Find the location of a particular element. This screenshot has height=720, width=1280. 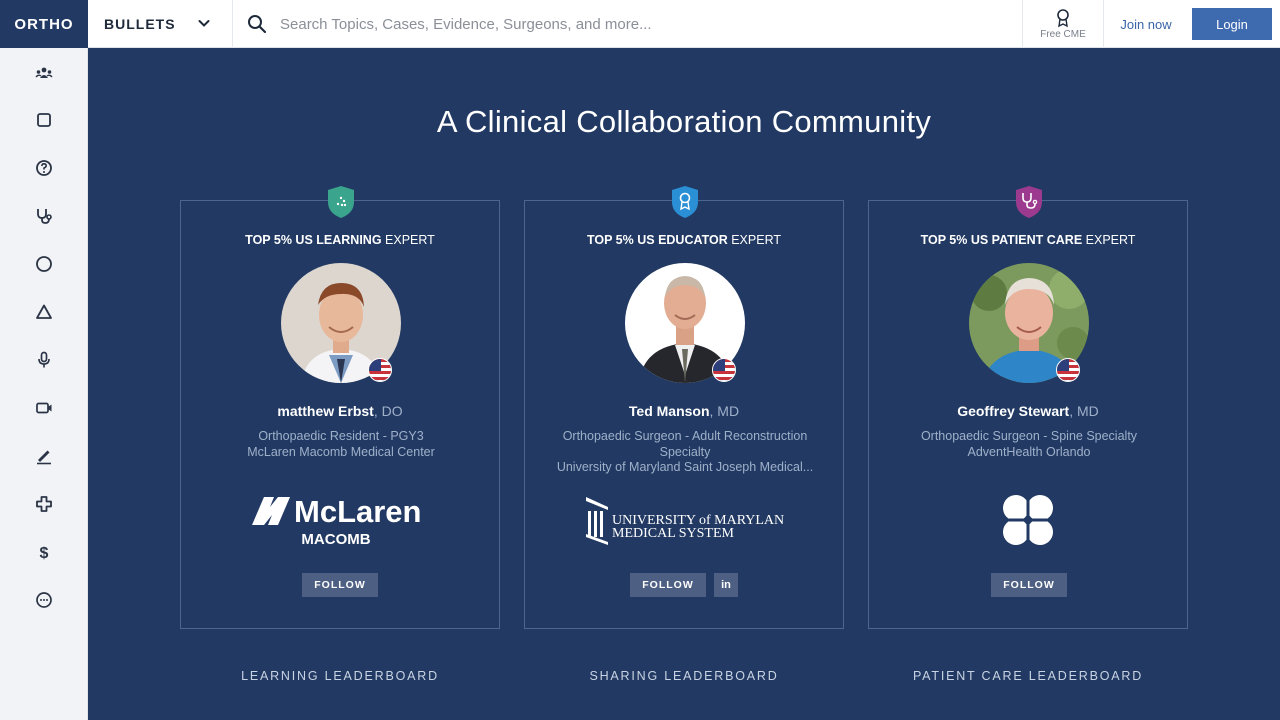

circle-icon is located at coordinates (44, 264).